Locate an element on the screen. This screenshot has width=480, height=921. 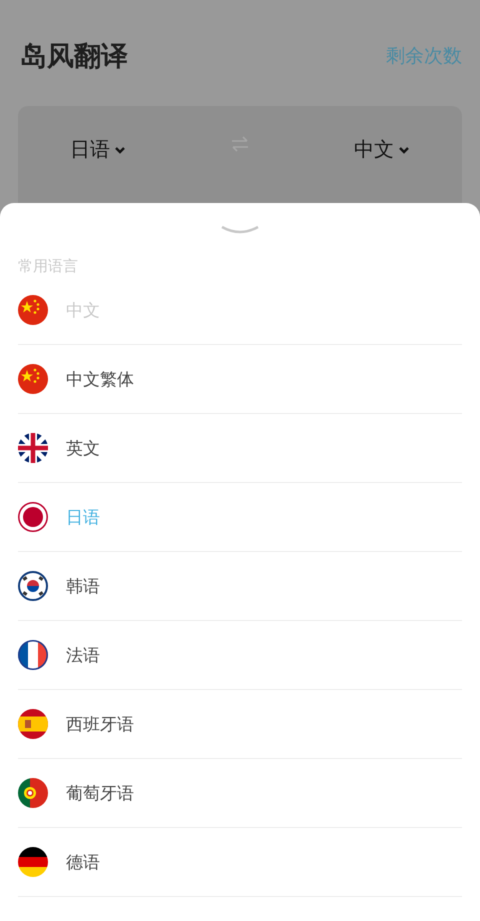
language-option: 葡萄牙语 is located at coordinates (100, 793).